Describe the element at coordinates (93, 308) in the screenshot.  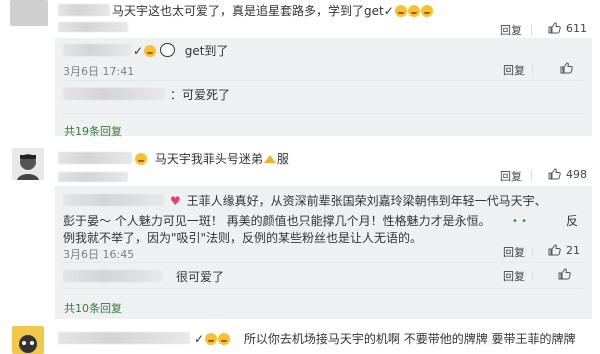
I see `more-replies-link: 共10条回复` at that location.